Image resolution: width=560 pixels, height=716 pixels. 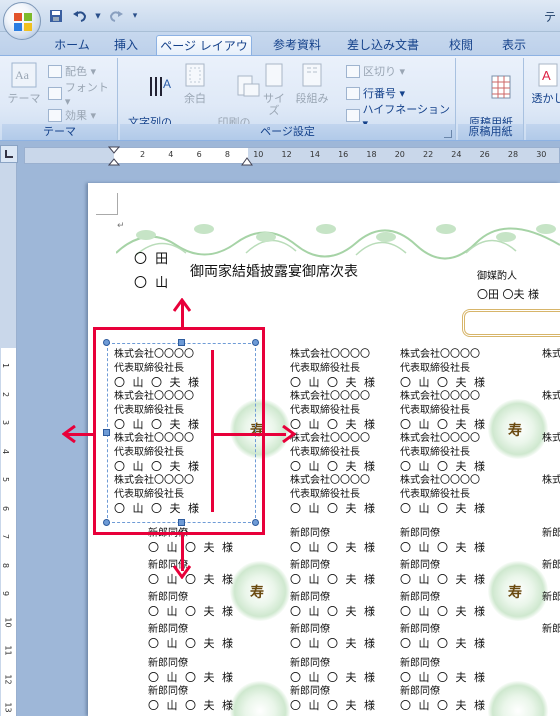 What do you see at coordinates (114, 156) in the screenshot?
I see `indent-marker-icon` at bounding box center [114, 156].